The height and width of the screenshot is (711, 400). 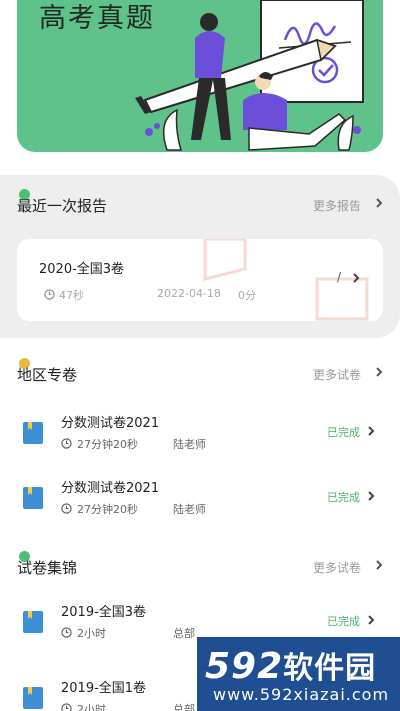 What do you see at coordinates (189, 293) in the screenshot?
I see `report-date: 2022-04-18` at bounding box center [189, 293].